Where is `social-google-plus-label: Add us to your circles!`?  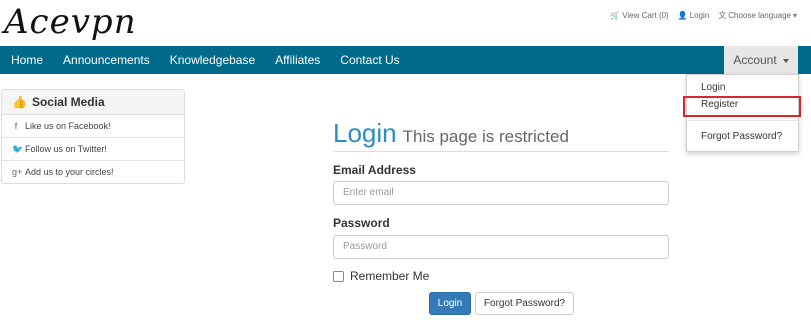
social-google-plus-label: Add us to your circles! is located at coordinates (69, 172).